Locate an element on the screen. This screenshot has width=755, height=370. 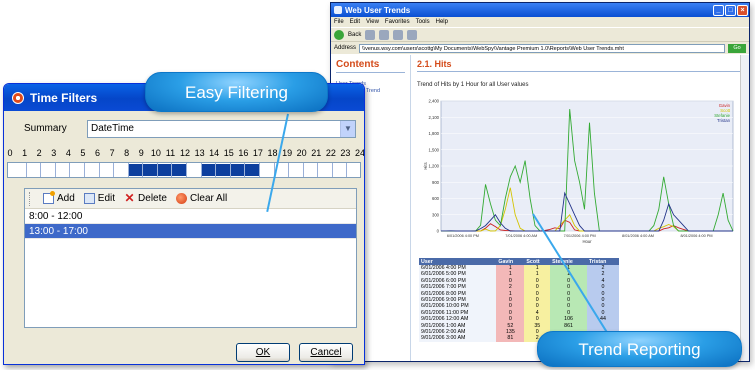
column-header: User is located at coordinates (458, 261).